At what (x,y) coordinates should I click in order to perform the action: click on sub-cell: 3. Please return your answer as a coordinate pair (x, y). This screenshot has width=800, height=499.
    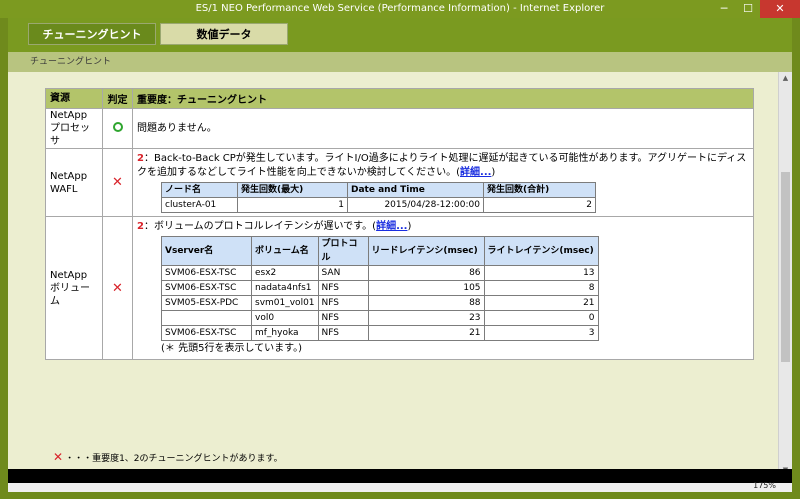
    Looking at the image, I should click on (541, 333).